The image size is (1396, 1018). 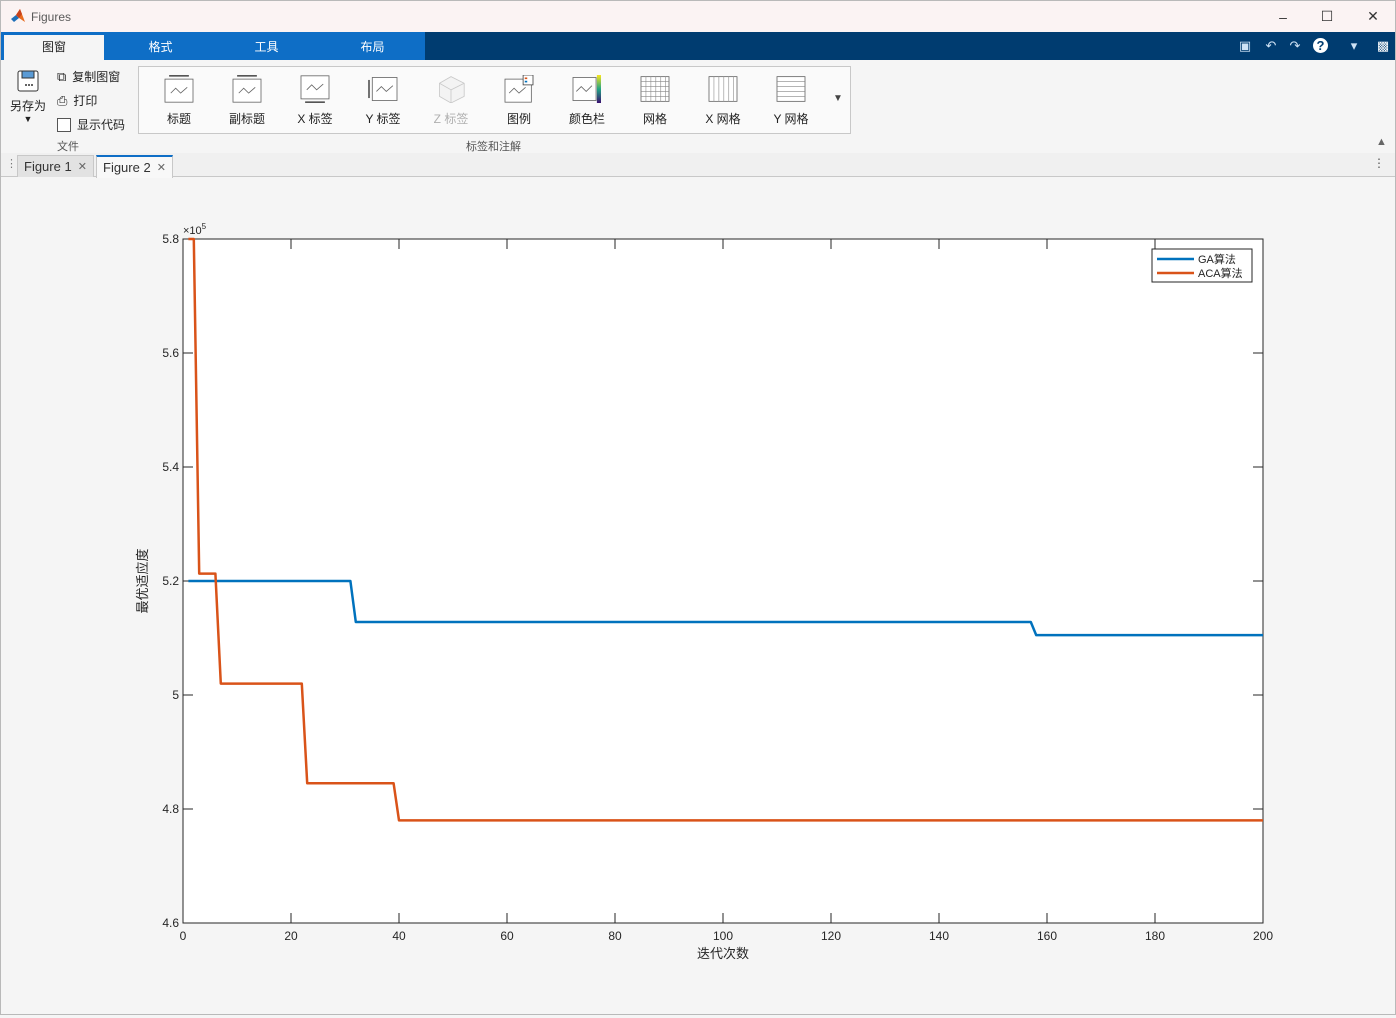 I want to click on help-icon: ?, so click(x=1320, y=45).